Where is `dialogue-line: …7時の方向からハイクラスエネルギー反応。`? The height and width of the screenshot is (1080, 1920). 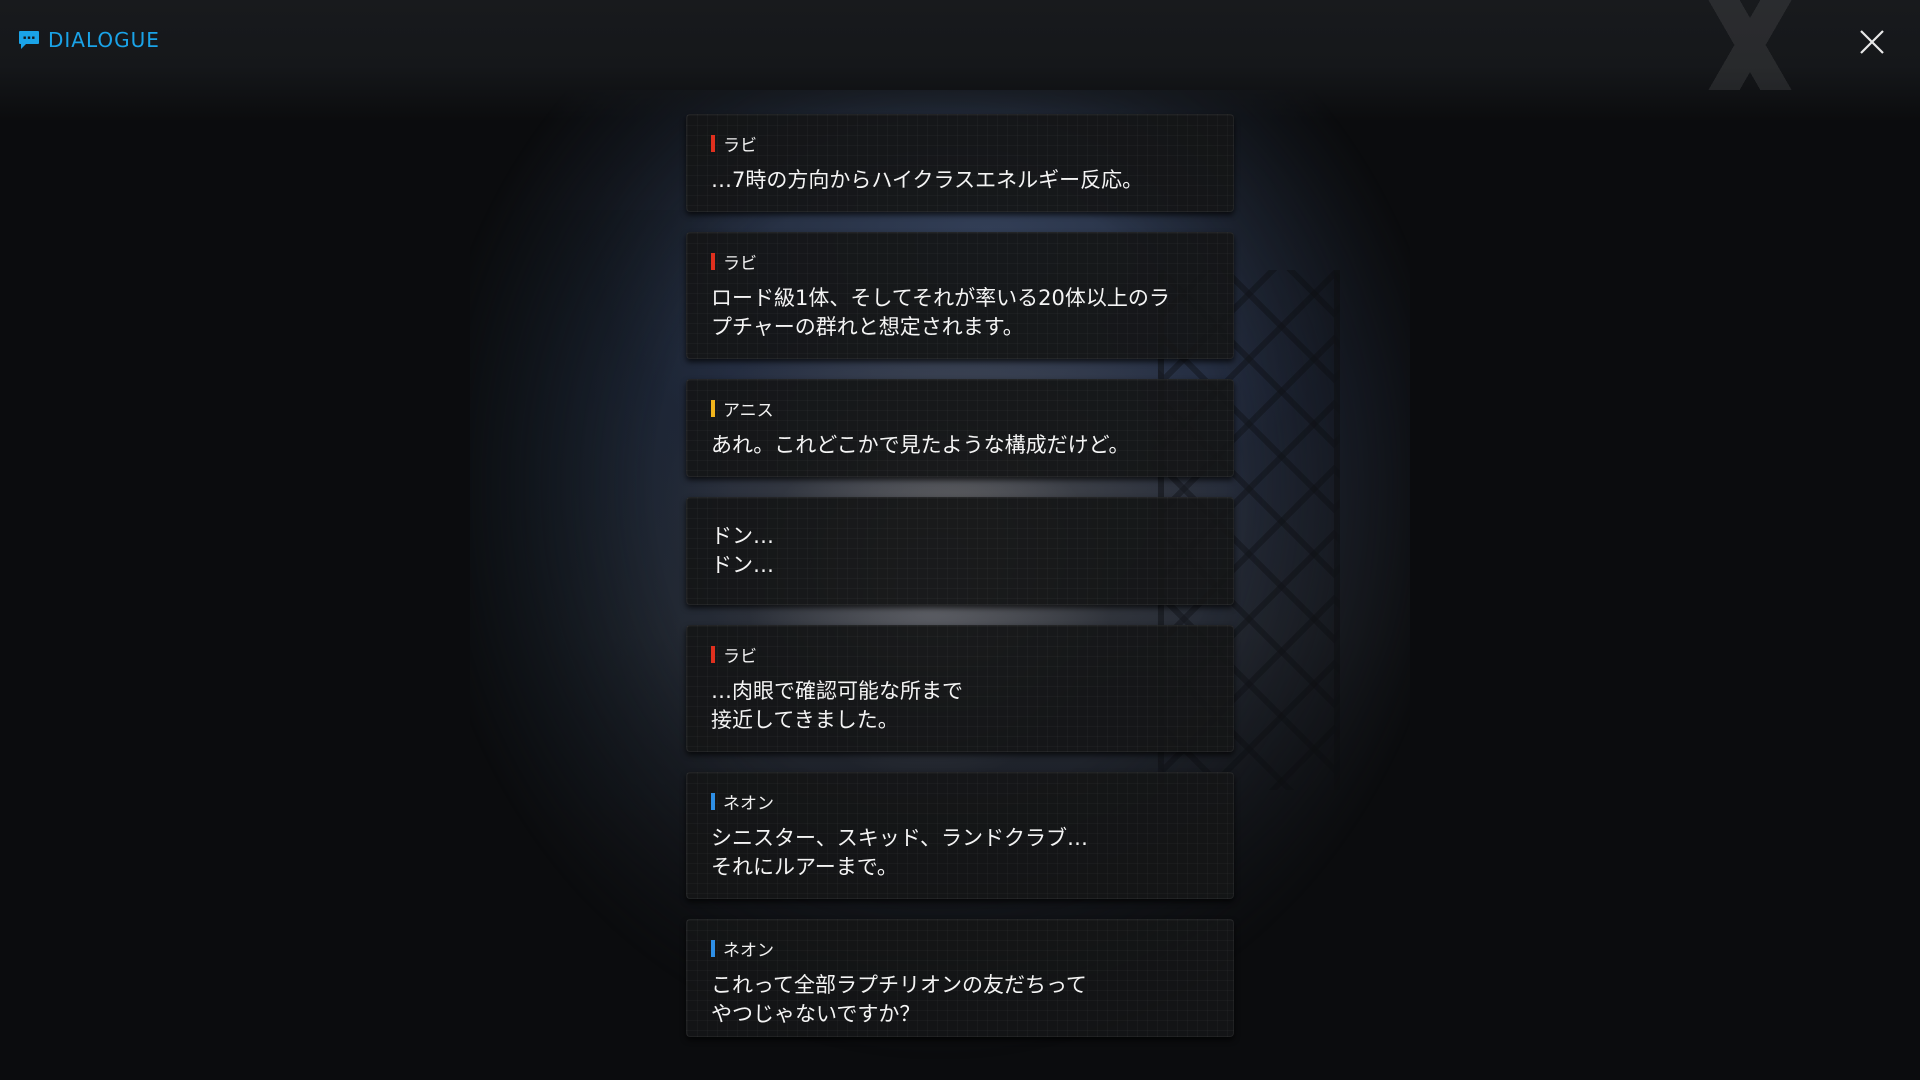 dialogue-line: …7時の方向からハイクラスエネルギー反応。 is located at coordinates (927, 180).